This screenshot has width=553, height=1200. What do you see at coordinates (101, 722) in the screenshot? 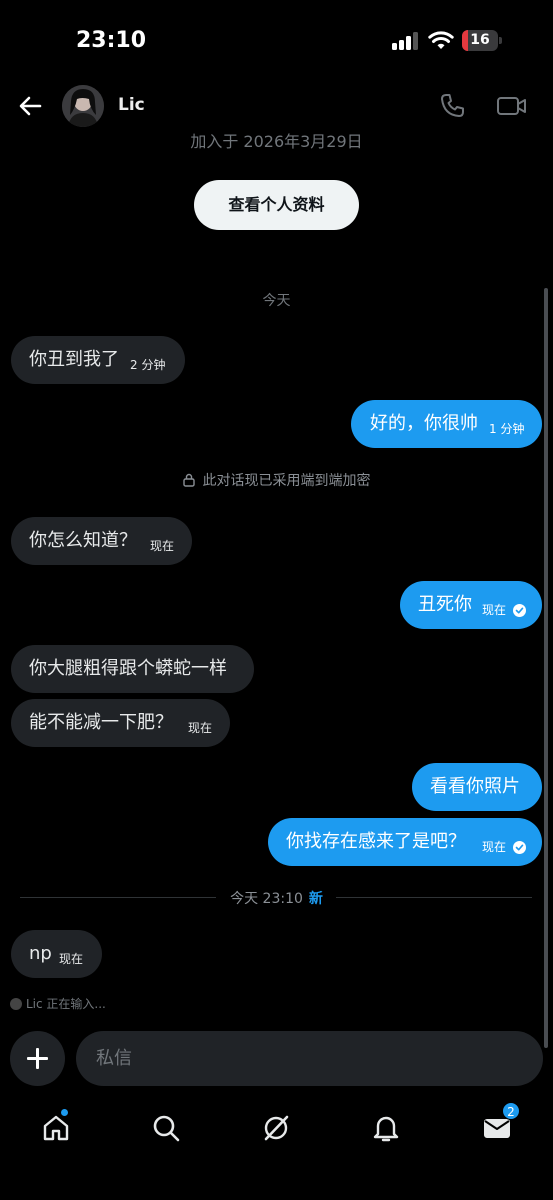
I see `message-text: 能不能减一下肥？` at bounding box center [101, 722].